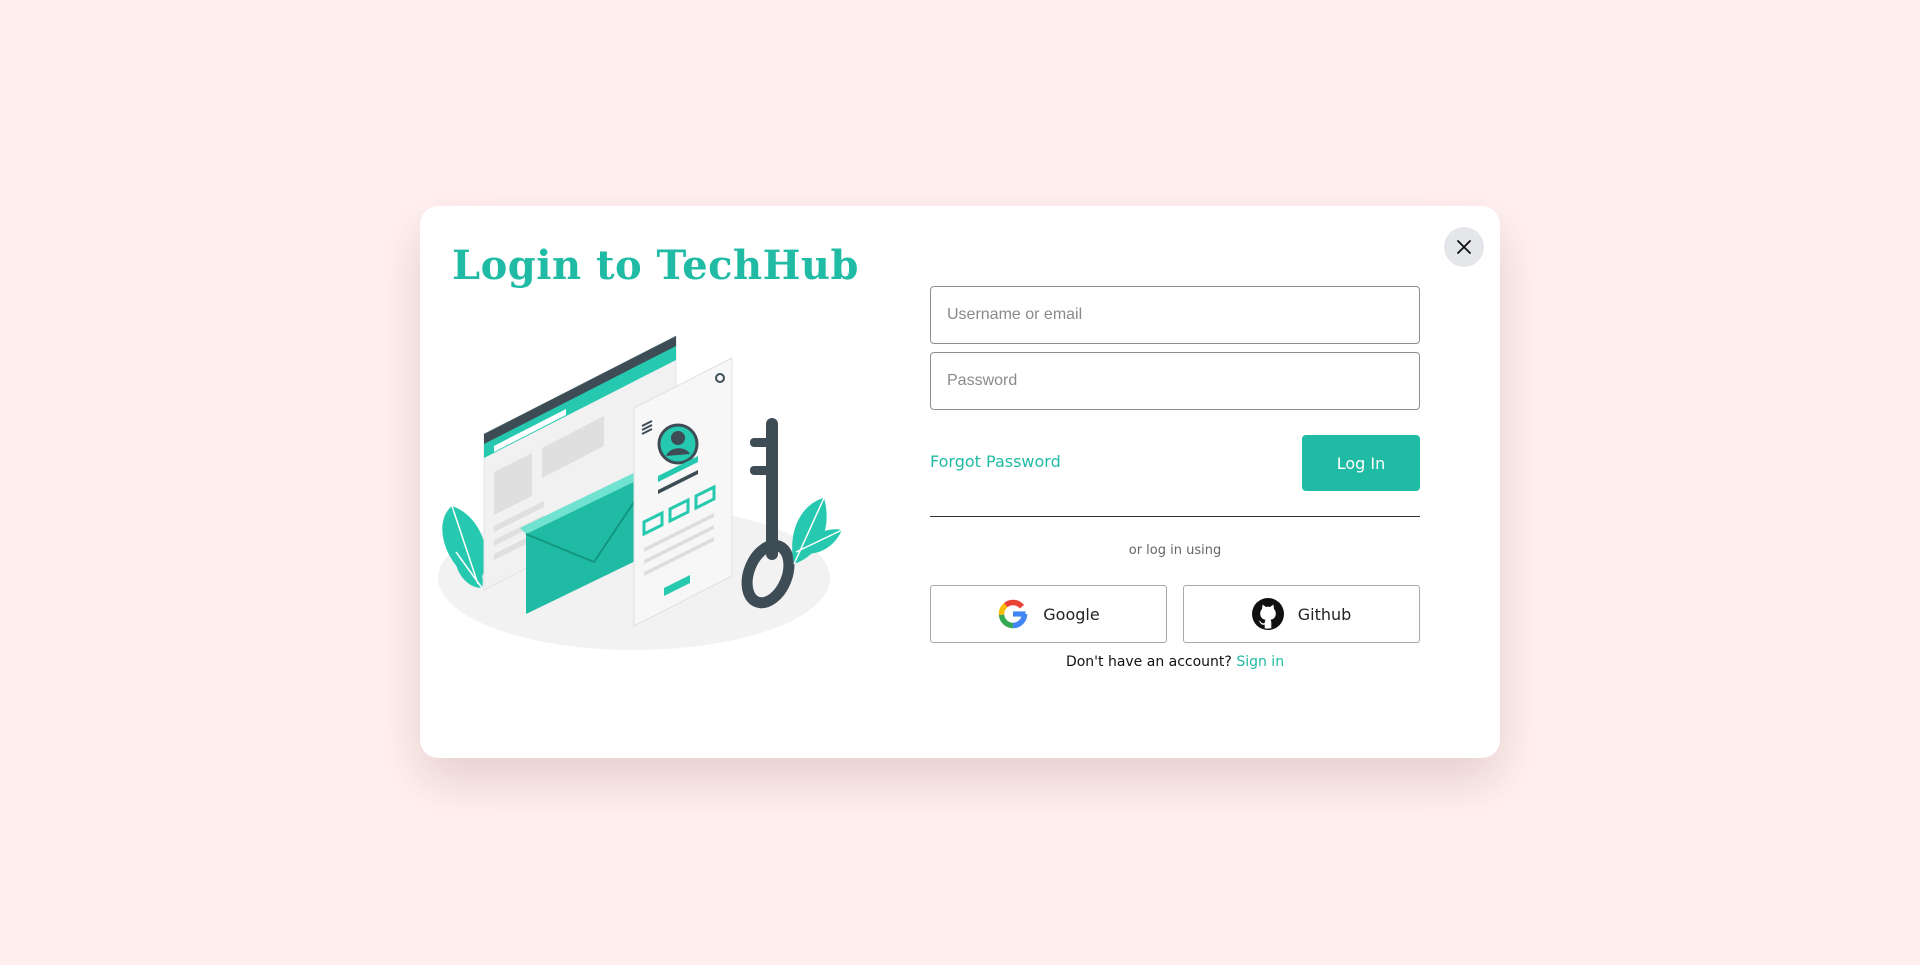 This screenshot has height=965, width=1920. I want to click on google-login-button: Google, so click(1048, 614).